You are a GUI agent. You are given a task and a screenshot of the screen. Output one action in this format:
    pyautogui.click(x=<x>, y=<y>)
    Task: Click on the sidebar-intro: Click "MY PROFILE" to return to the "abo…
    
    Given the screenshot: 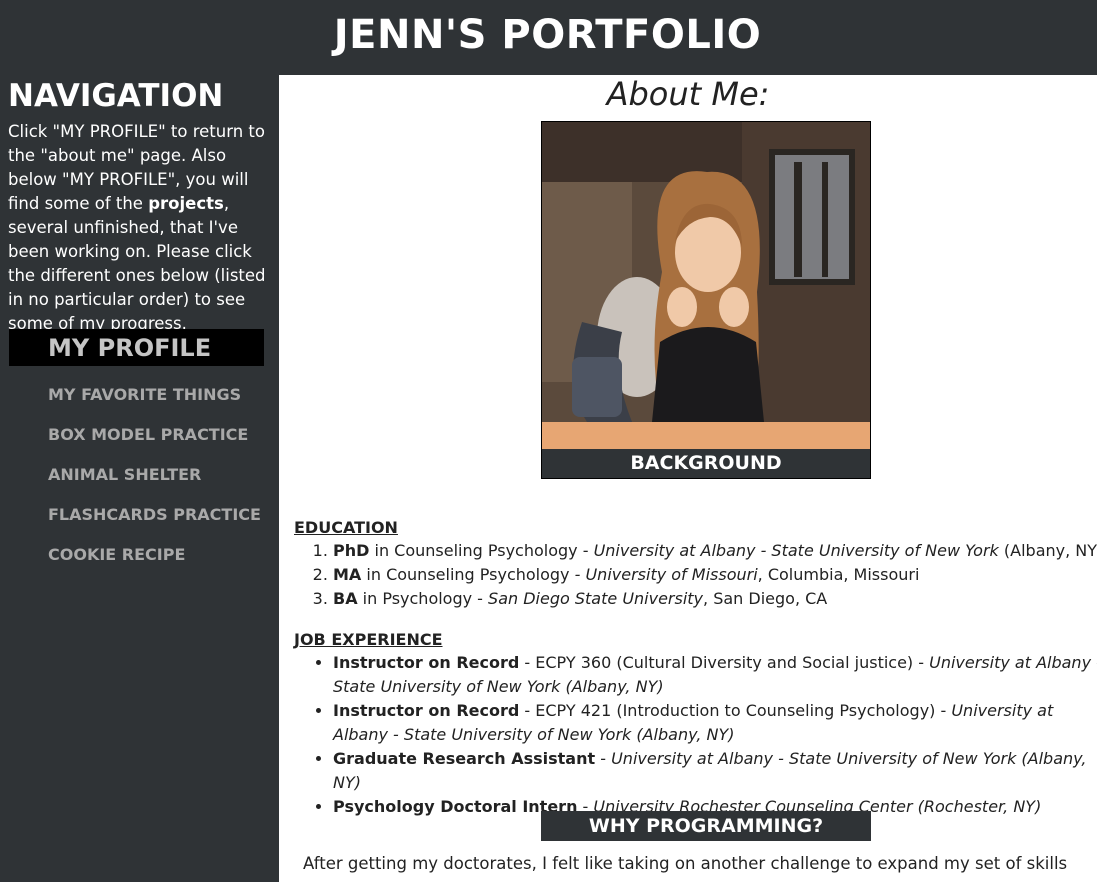 What is the action you would take?
    pyautogui.click(x=139, y=228)
    